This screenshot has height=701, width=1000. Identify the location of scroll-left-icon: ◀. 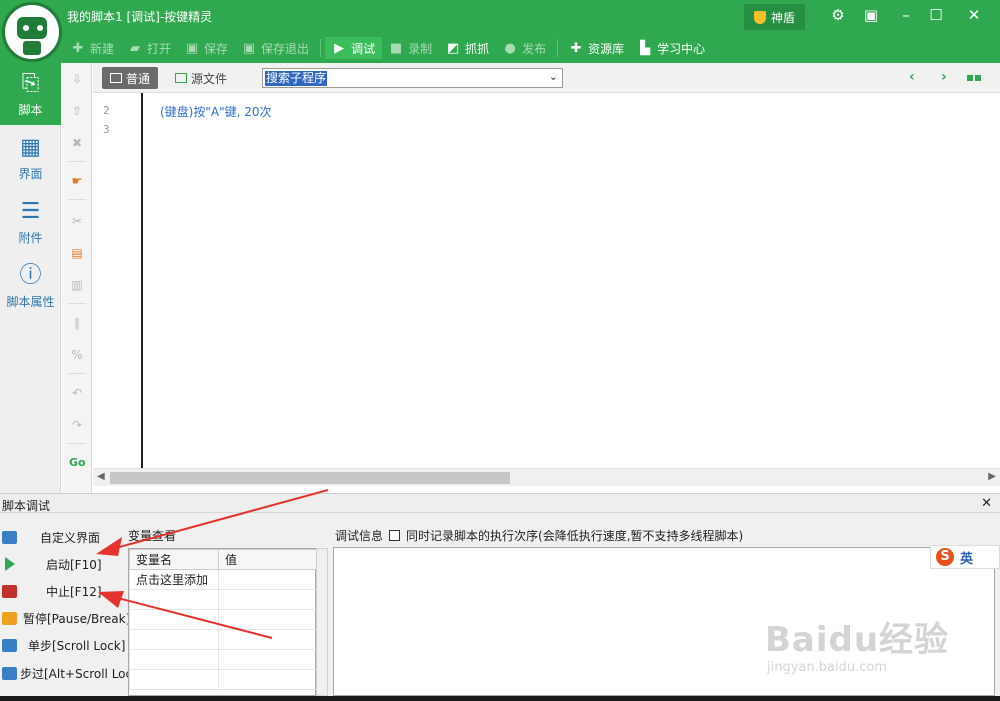
(101, 476).